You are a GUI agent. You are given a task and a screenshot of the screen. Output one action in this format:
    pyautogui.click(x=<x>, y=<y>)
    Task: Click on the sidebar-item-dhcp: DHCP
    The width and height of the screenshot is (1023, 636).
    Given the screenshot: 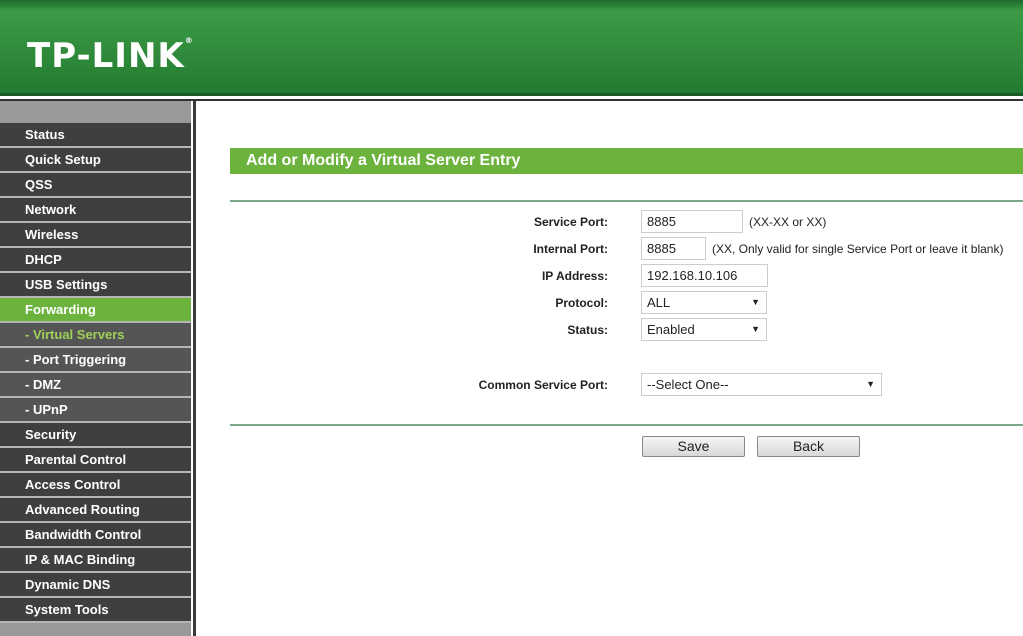 What is the action you would take?
    pyautogui.click(x=95, y=260)
    